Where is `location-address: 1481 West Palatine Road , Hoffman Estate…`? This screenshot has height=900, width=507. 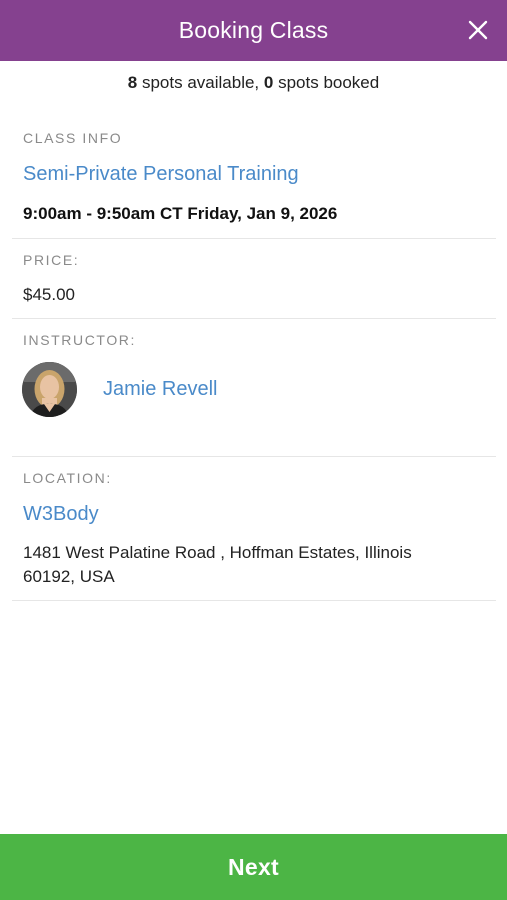 location-address: 1481 West Palatine Road , Hoffman Estate… is located at coordinates (217, 564).